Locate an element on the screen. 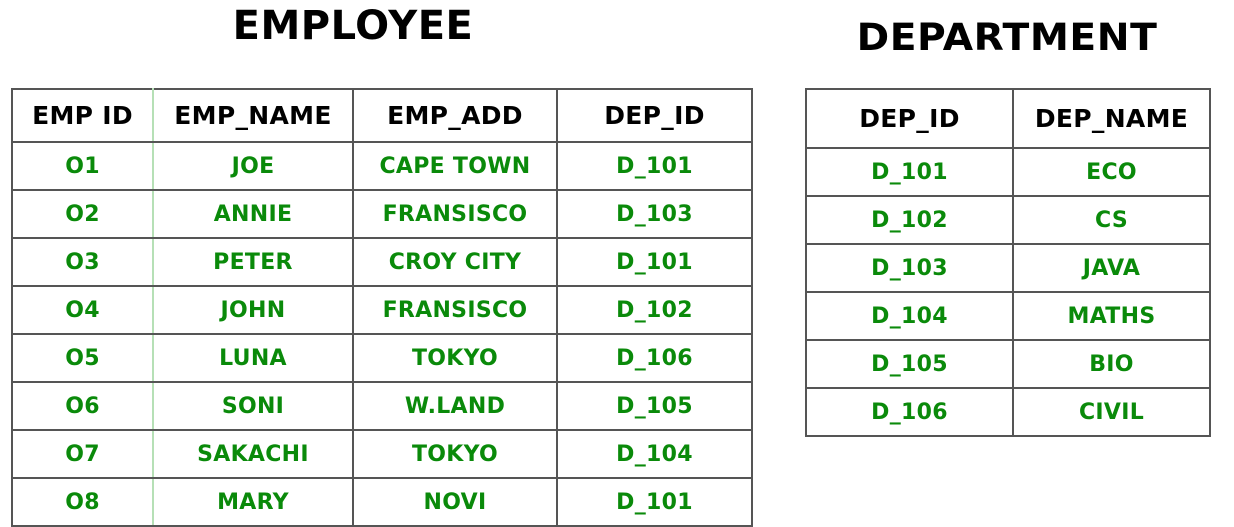  table-row: O3 PETER CROY CITY D_101 is located at coordinates (382, 262).